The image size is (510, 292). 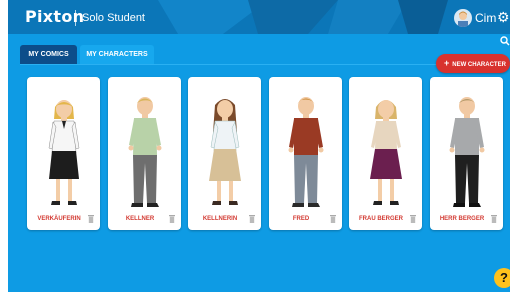 I want to click on search-icon, so click(x=505, y=42).